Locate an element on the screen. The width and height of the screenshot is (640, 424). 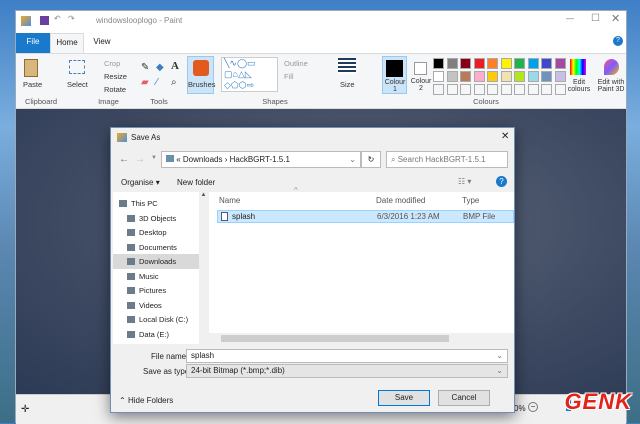
colour2-button: Colour 2 is located at coordinates (421, 75).